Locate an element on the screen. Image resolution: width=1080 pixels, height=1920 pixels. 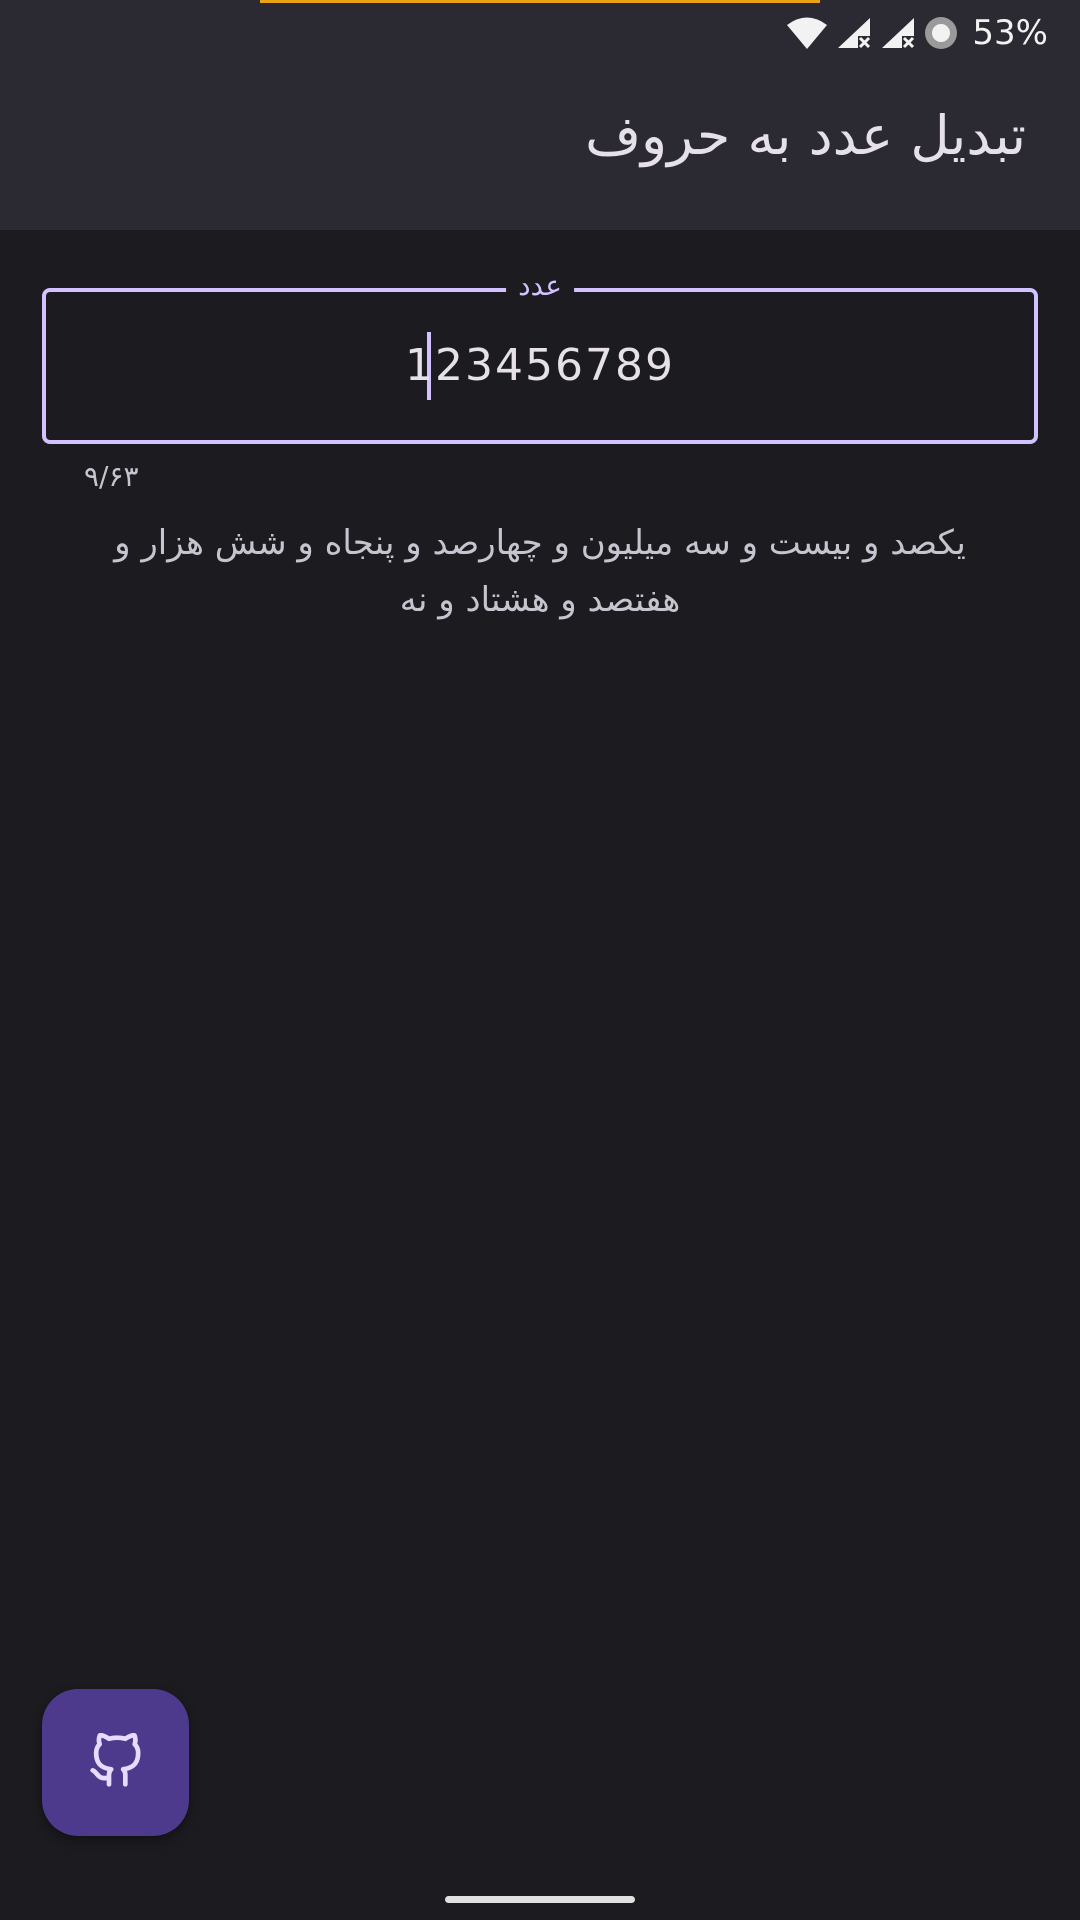
status-bar: 53% is located at coordinates (540, 33).